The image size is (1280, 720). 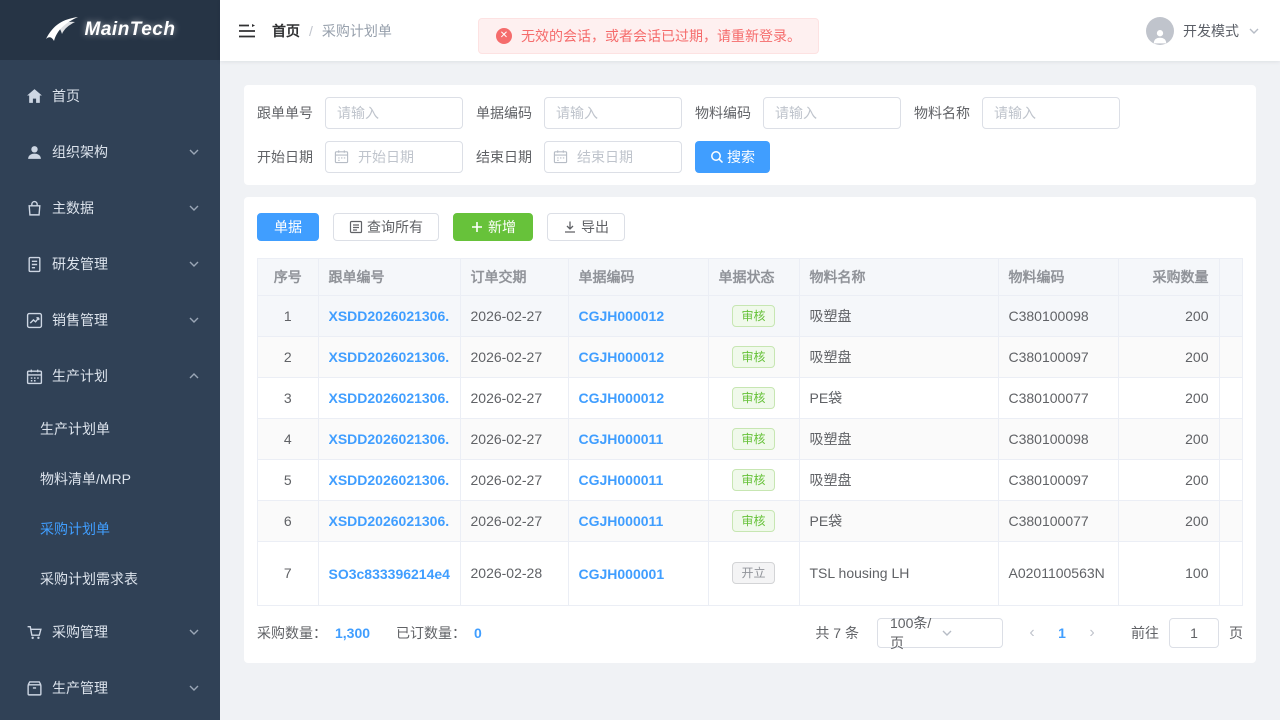 What do you see at coordinates (717, 157) in the screenshot?
I see `search-icon` at bounding box center [717, 157].